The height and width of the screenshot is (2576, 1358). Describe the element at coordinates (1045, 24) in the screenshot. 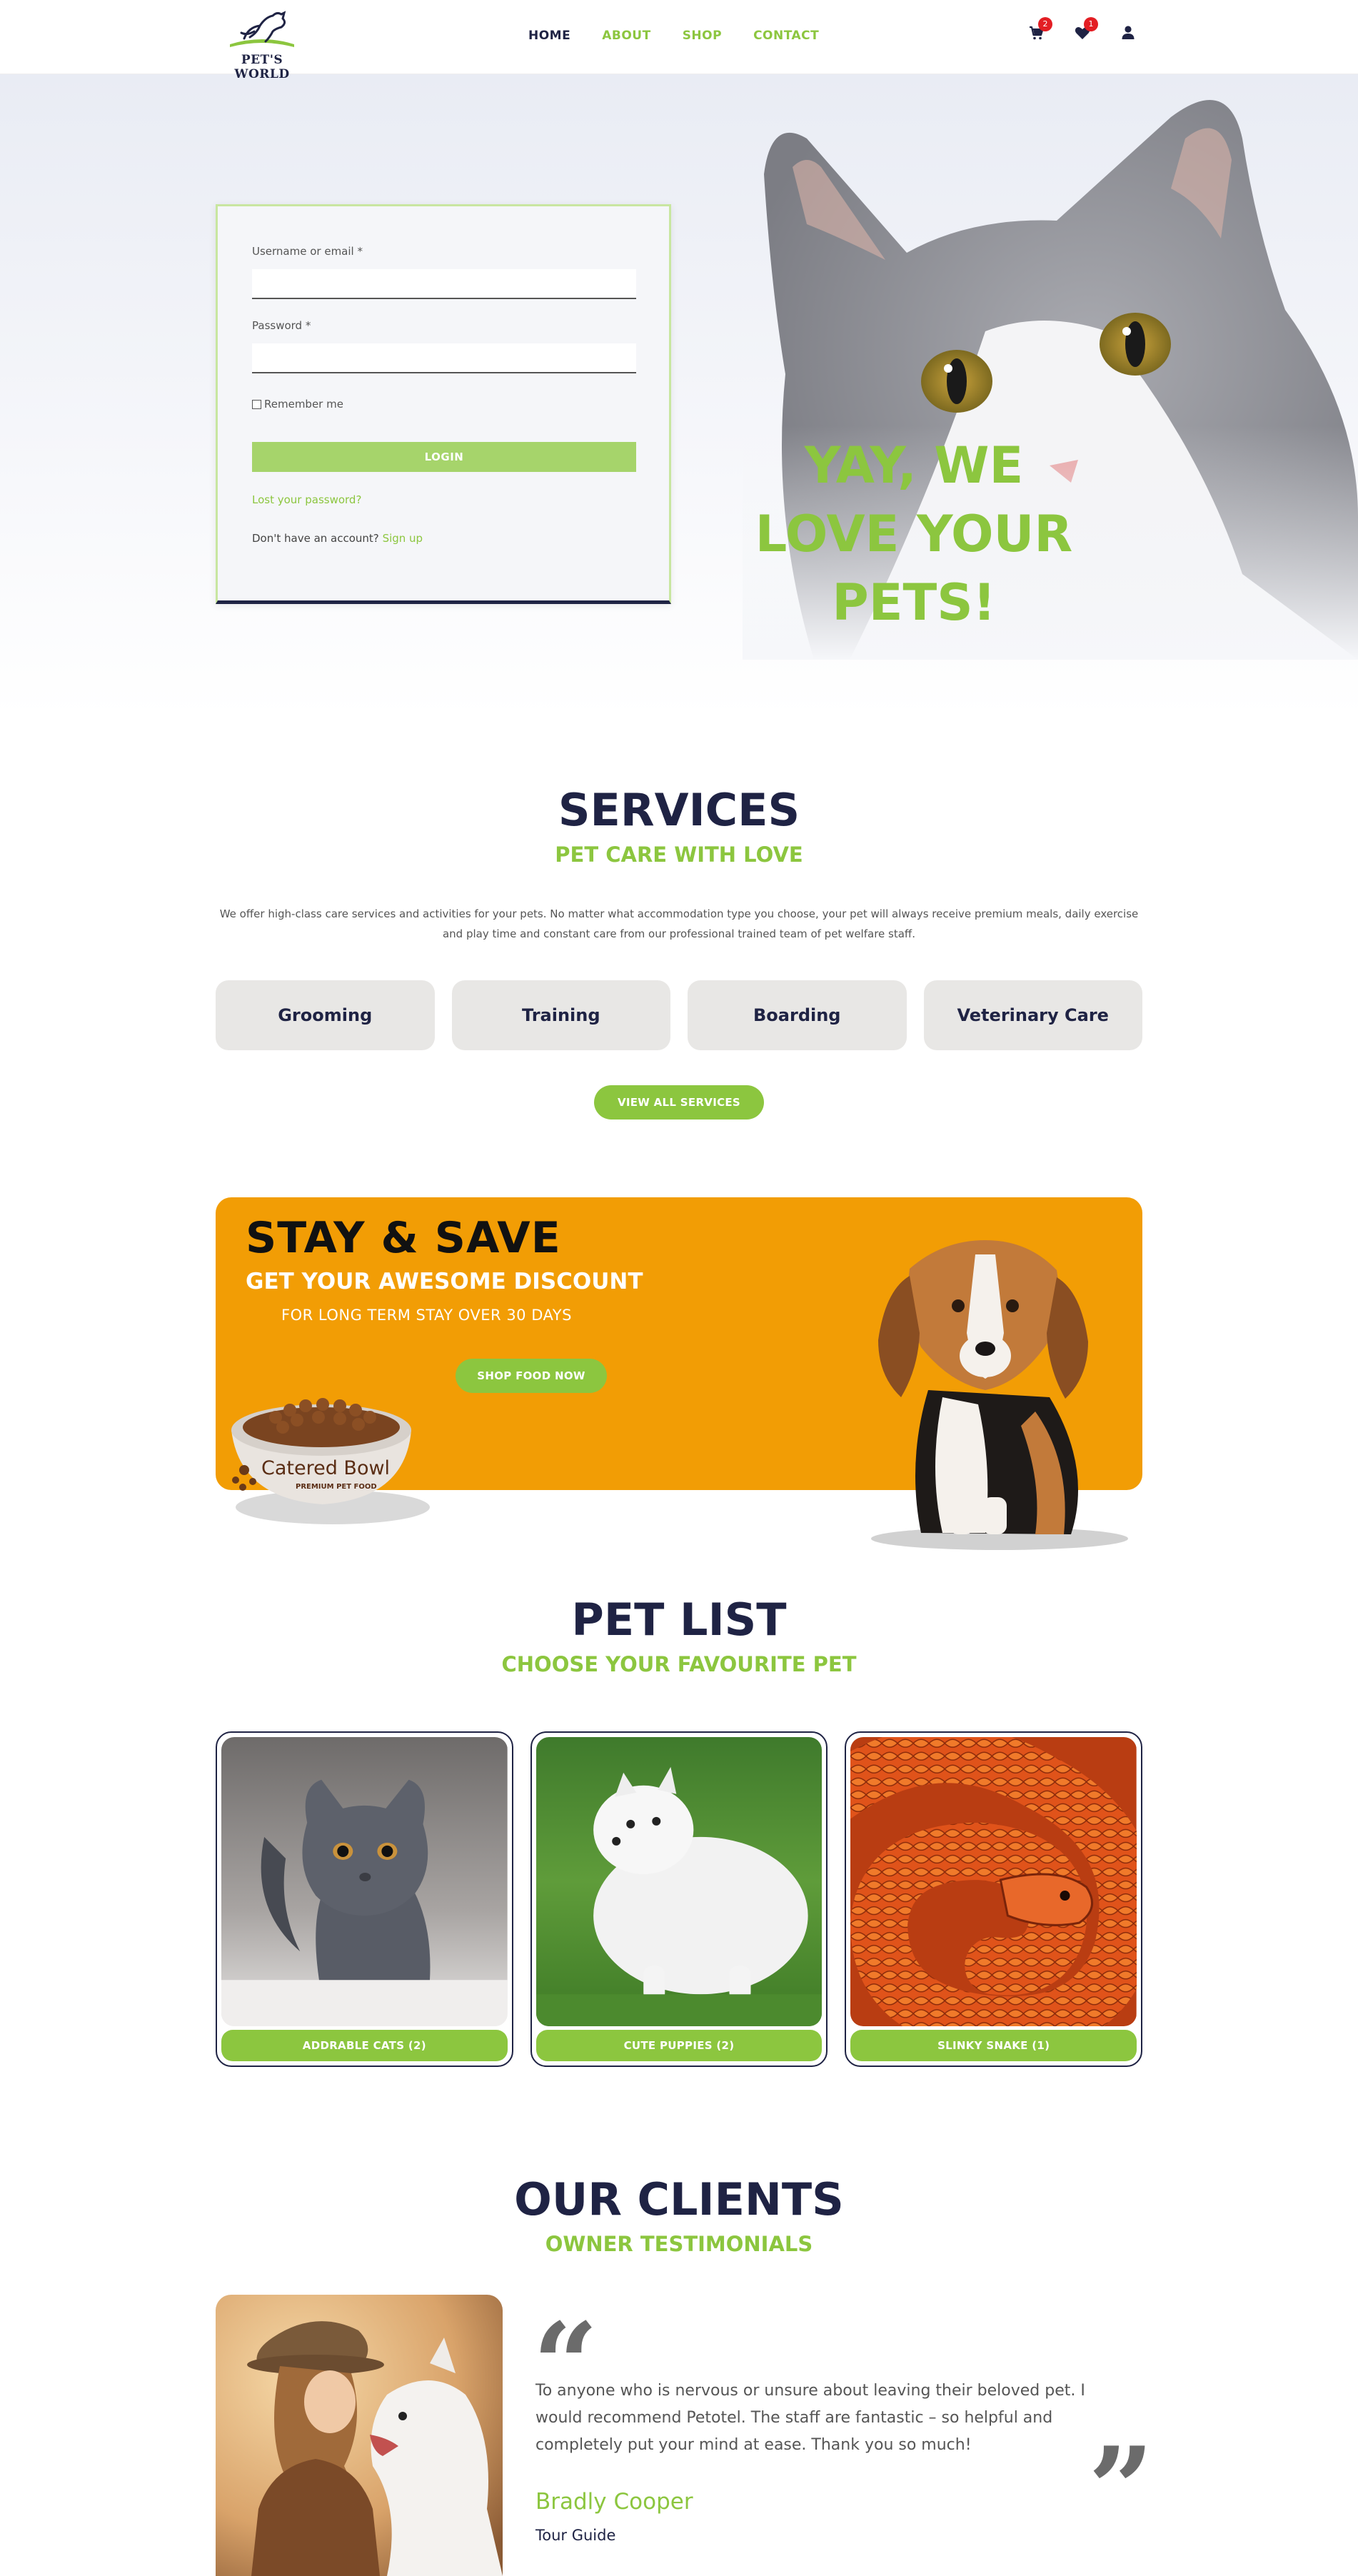

I see `cart-count-badge: 2` at that location.